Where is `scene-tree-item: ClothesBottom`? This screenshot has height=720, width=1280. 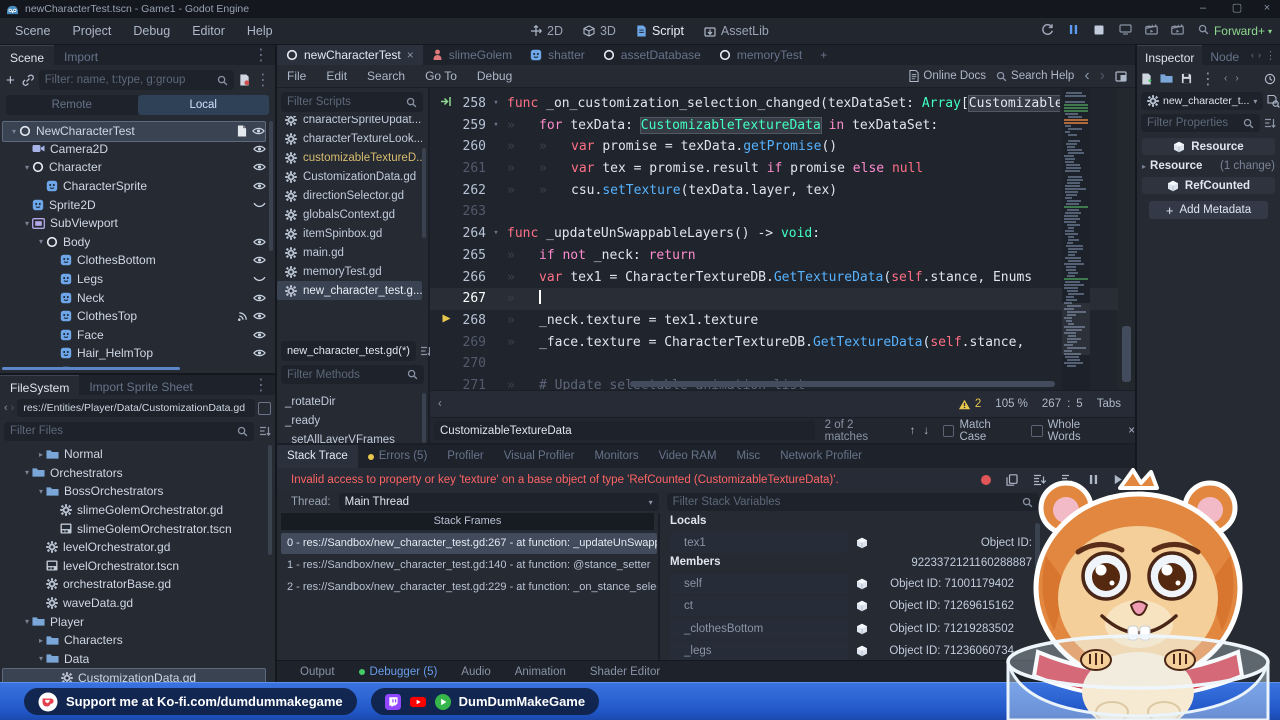
scene-tree-item: ClothesBottom is located at coordinates (134, 260).